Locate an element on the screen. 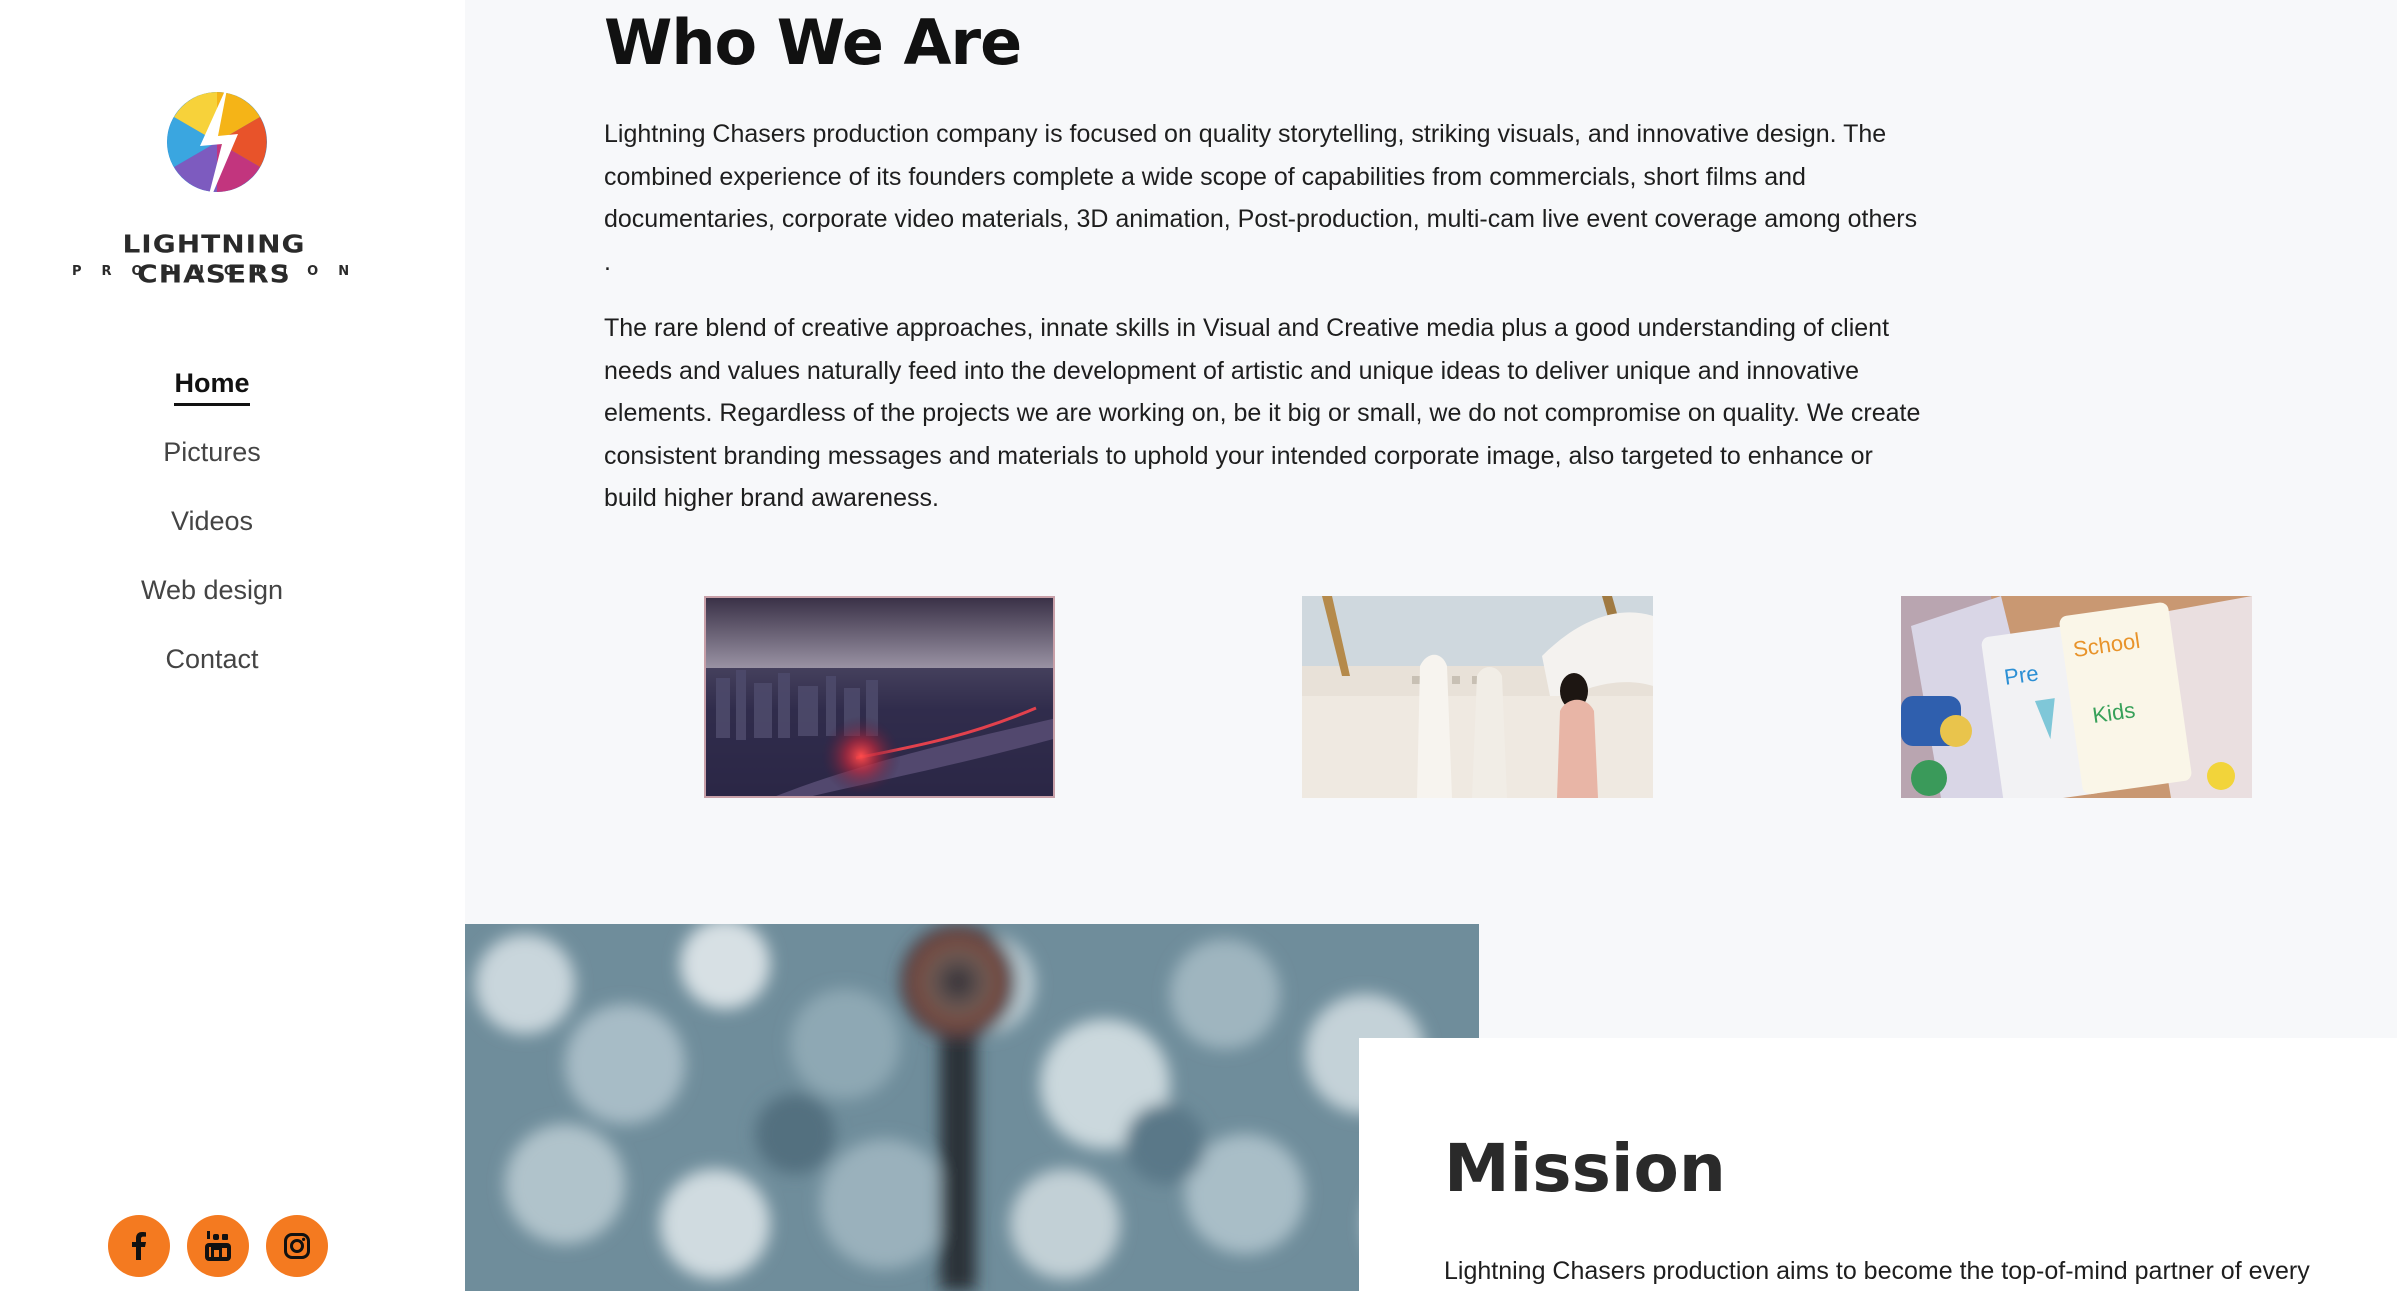 The width and height of the screenshot is (2397, 1291). preschool-cards-image: Pre School Kids is located at coordinates (2076, 697).